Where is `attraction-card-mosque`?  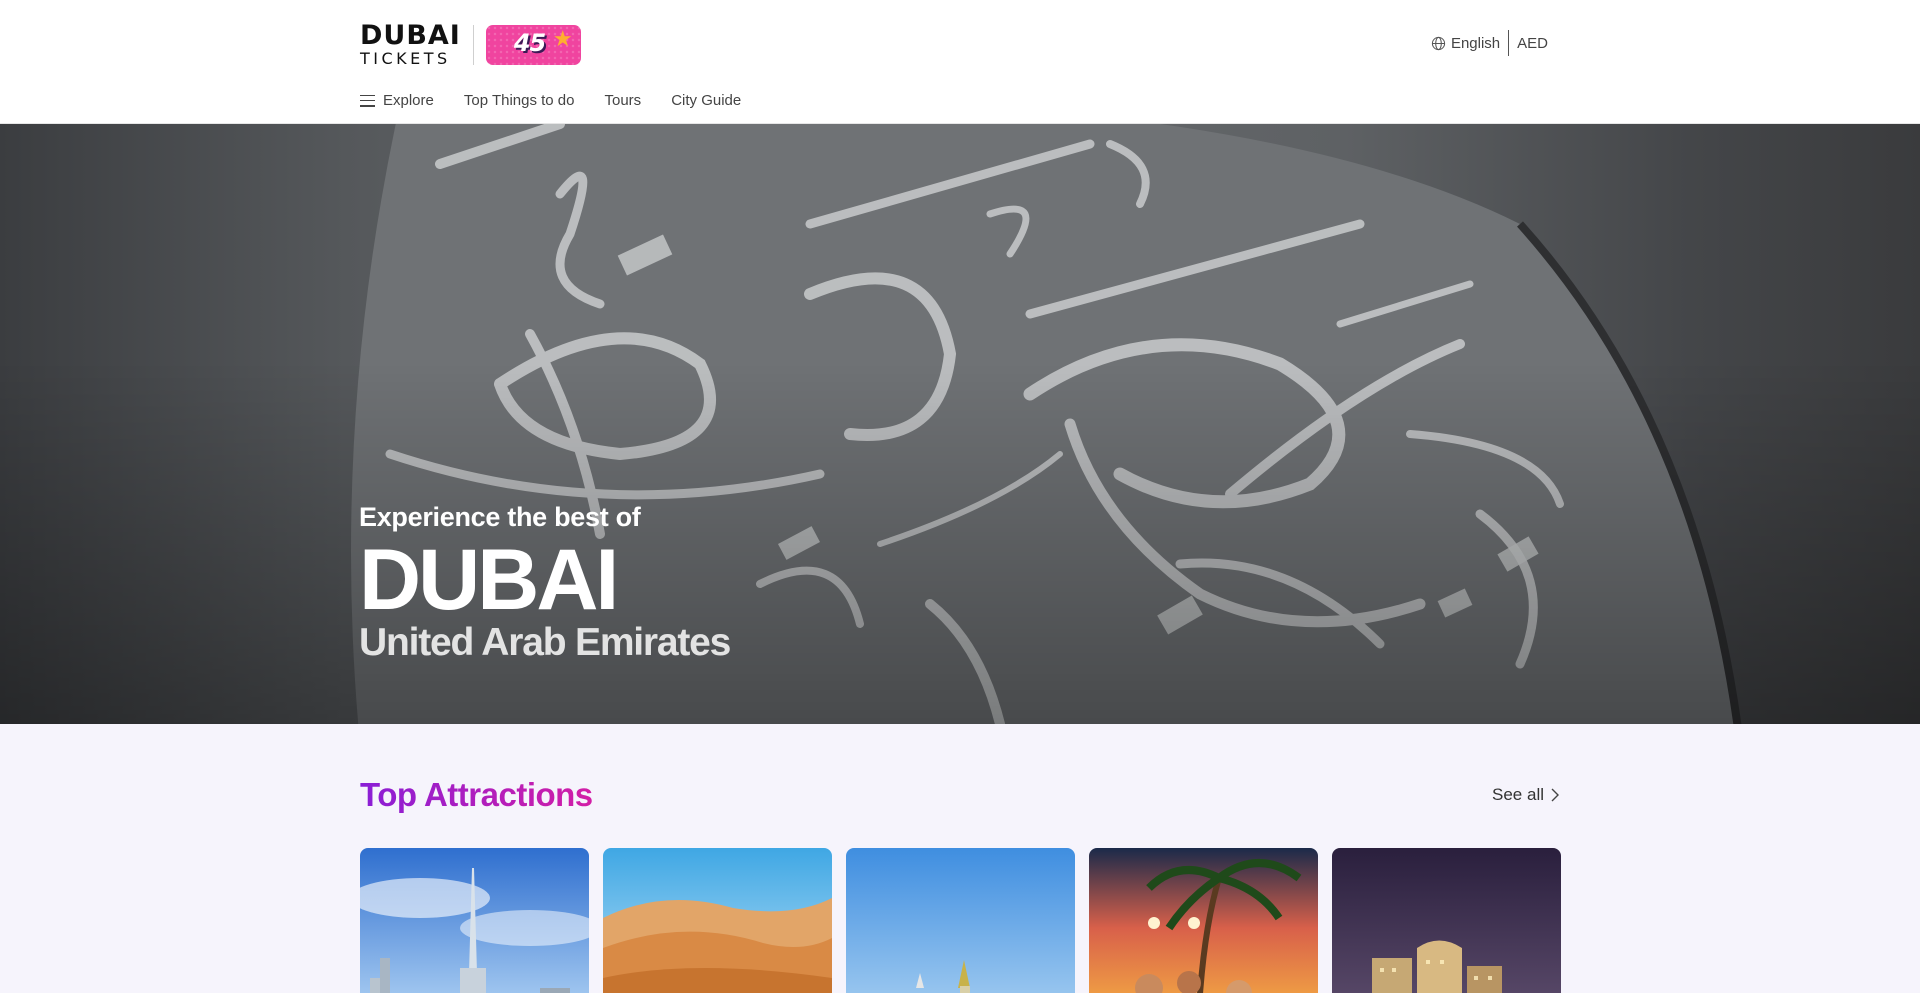
attraction-card-mosque is located at coordinates (960, 920).